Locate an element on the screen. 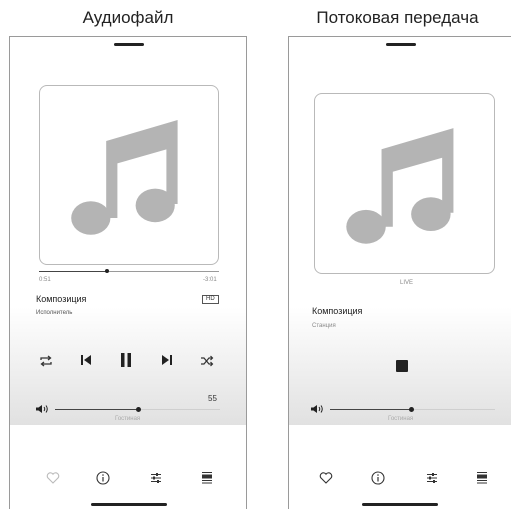 This screenshot has width=511, height=509. volume-value: 55 is located at coordinates (212, 398).